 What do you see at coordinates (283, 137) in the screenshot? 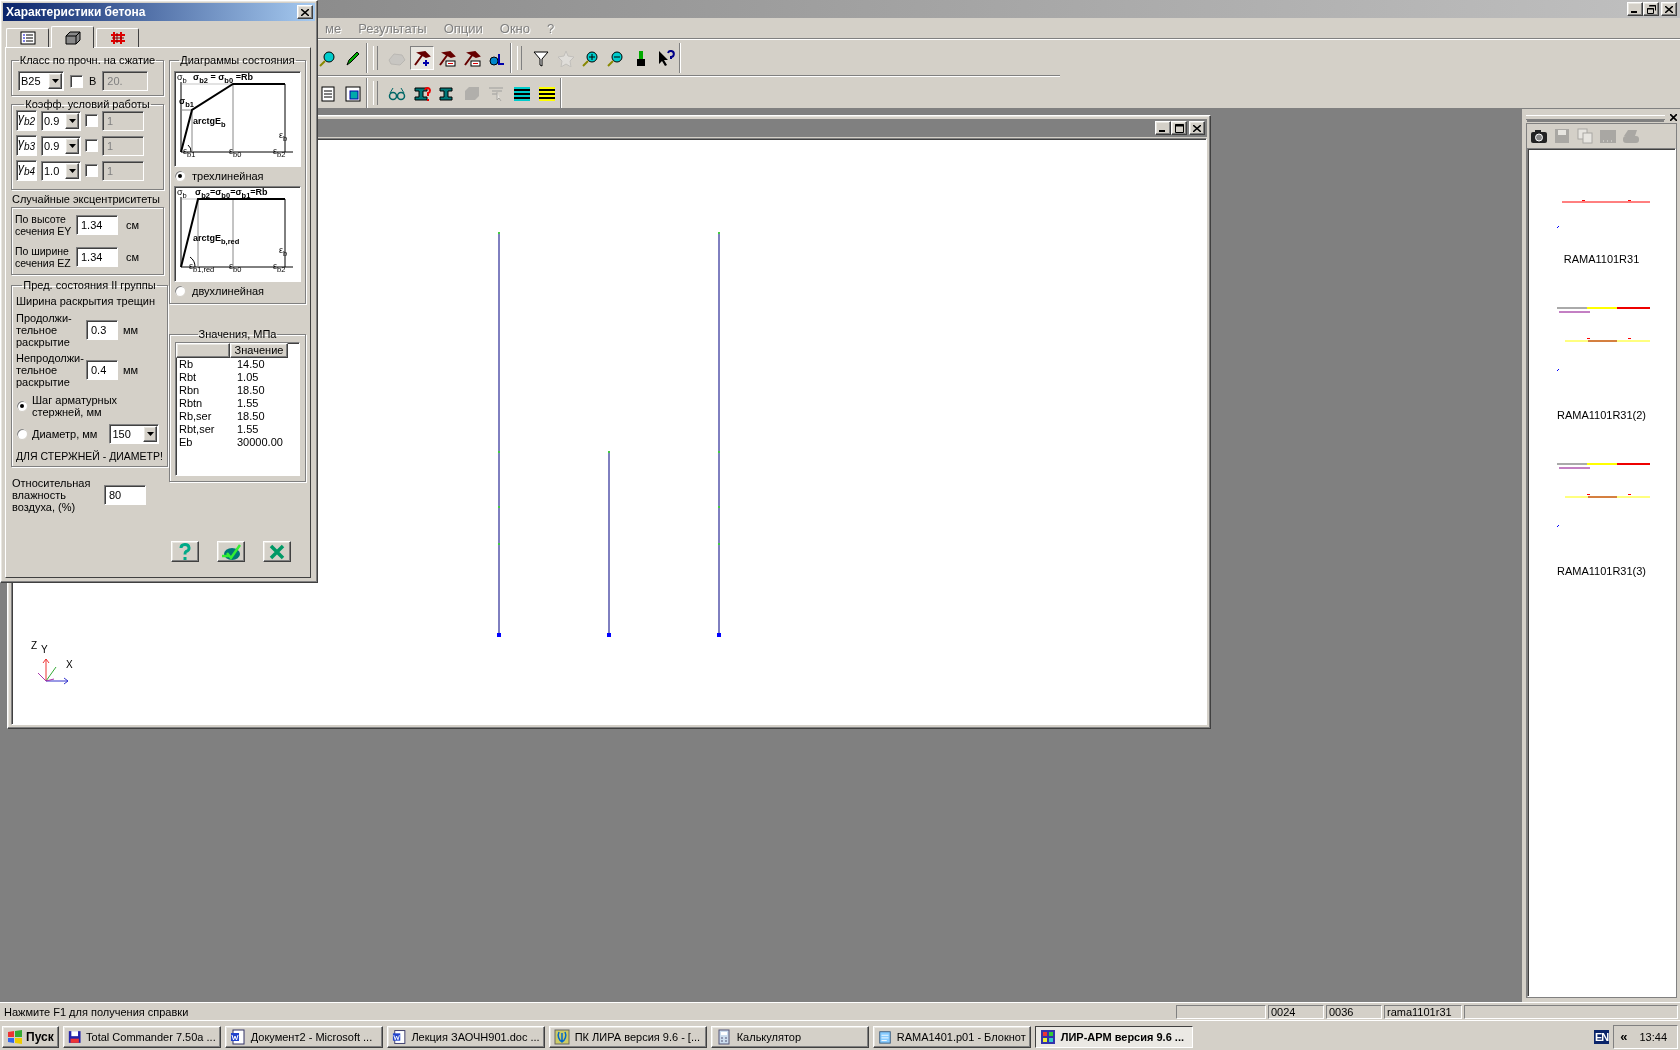
I see `diagram-label: ε$_{b}$` at bounding box center [283, 137].